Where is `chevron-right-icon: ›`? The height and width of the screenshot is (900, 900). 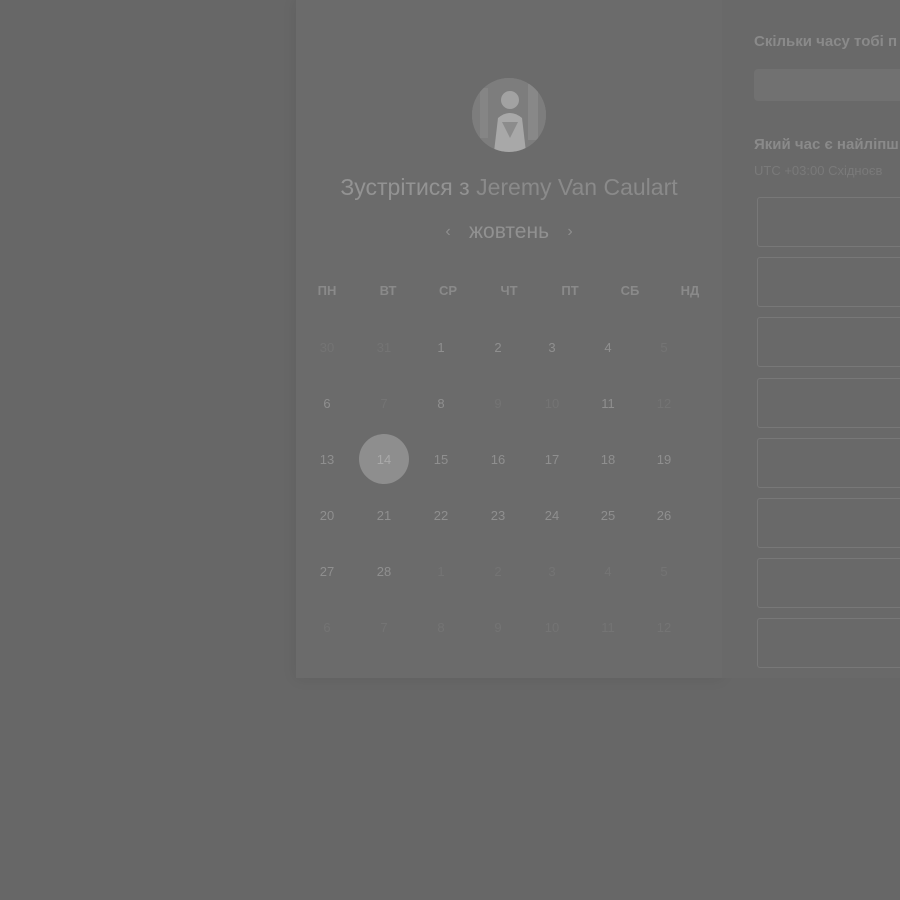 chevron-right-icon: › is located at coordinates (570, 232).